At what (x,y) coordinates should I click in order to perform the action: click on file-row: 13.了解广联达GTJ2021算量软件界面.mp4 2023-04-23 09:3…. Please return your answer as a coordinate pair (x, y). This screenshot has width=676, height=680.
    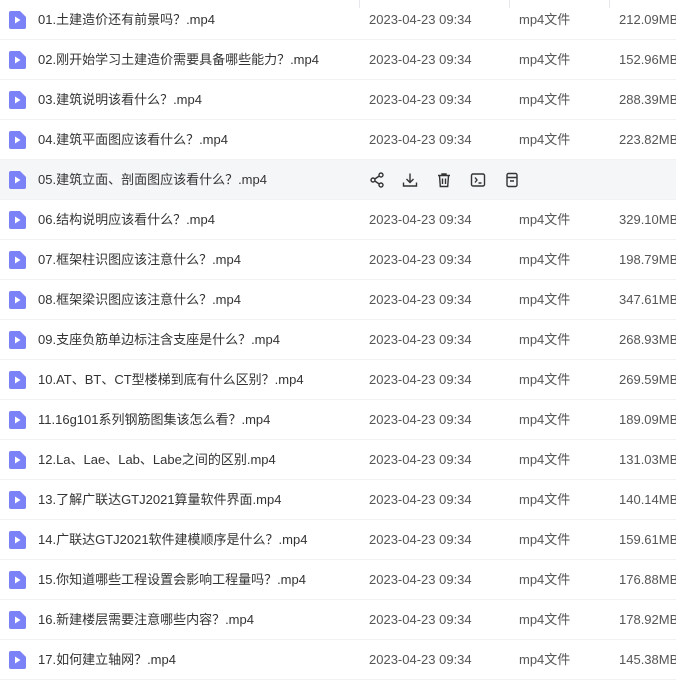
    Looking at the image, I should click on (338, 500).